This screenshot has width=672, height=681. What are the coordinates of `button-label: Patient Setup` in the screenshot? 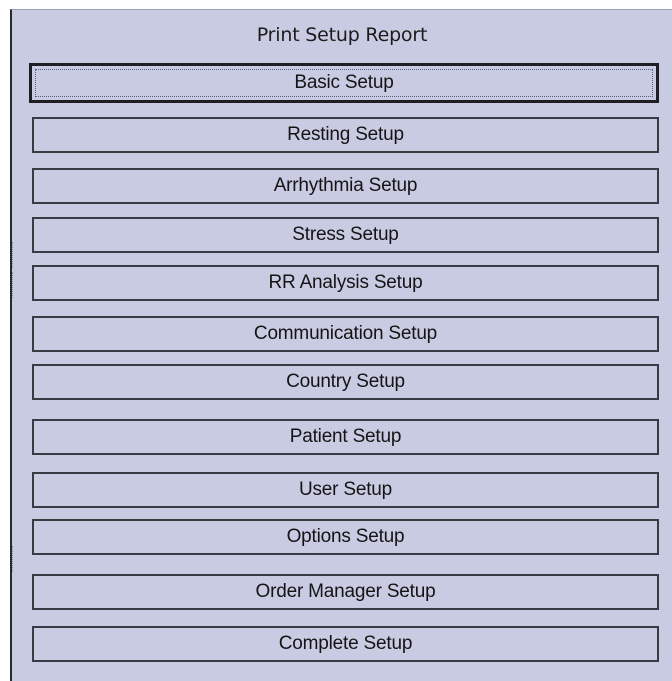 It's located at (345, 436).